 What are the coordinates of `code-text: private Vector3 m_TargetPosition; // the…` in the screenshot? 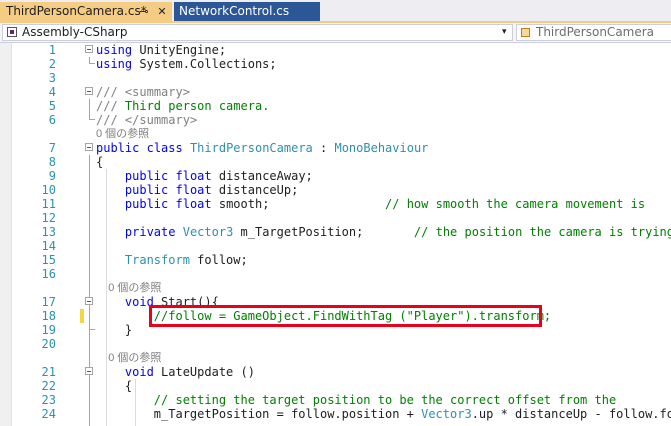 It's located at (383, 232).